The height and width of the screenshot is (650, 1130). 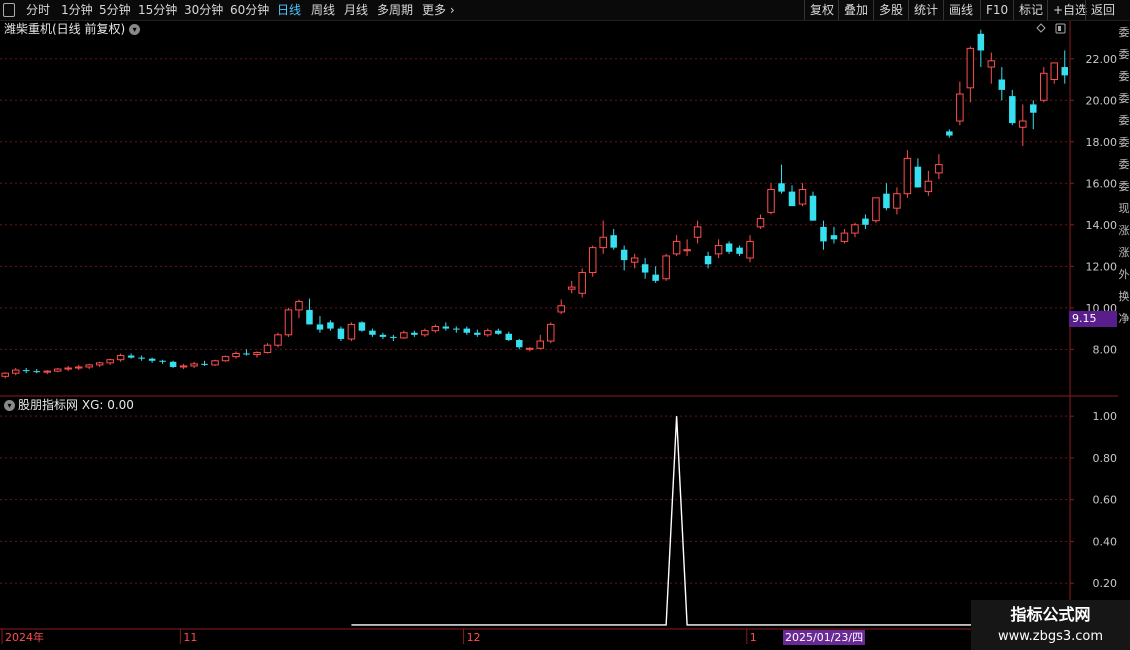 I want to click on time-axis-label: 1, so click(x=753, y=637).